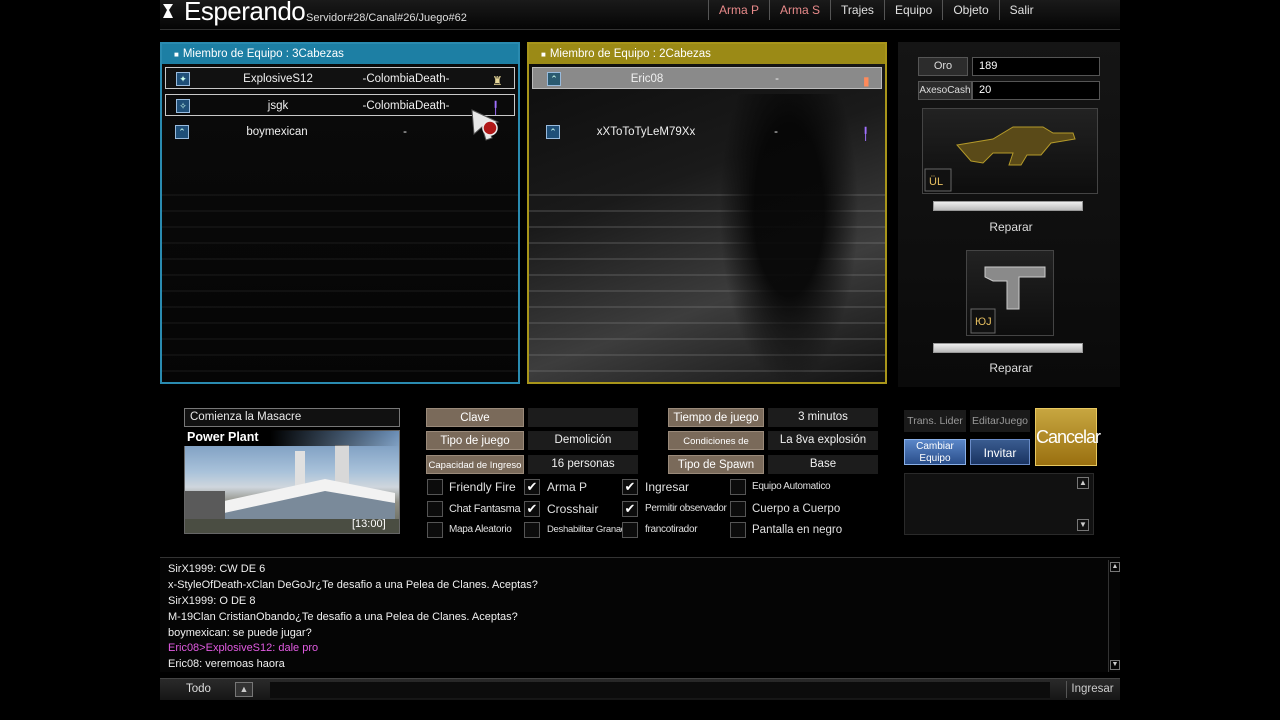 The height and width of the screenshot is (720, 1280). Describe the element at coordinates (1114, 616) in the screenshot. I see `chat-scrollbar: ▲ ▼` at that location.